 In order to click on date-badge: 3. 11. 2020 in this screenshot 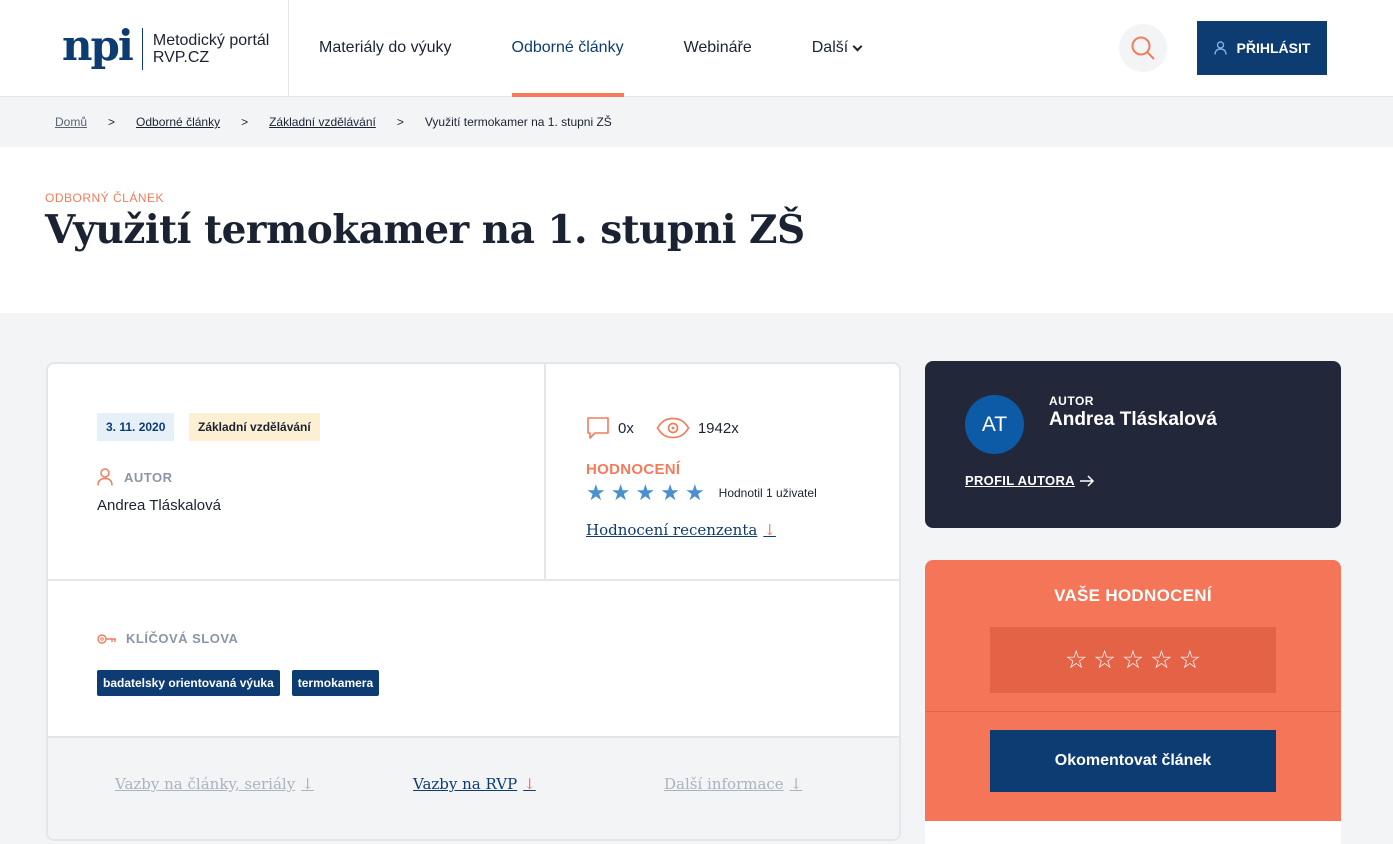, I will do `click(136, 427)`.